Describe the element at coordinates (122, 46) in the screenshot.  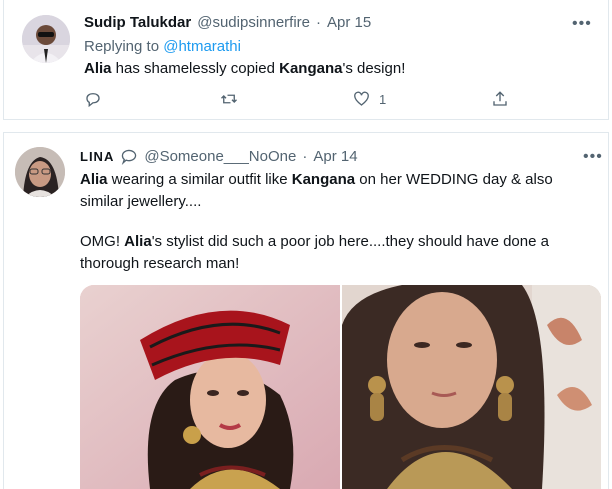
I see `replying-to-label: Replying to` at that location.